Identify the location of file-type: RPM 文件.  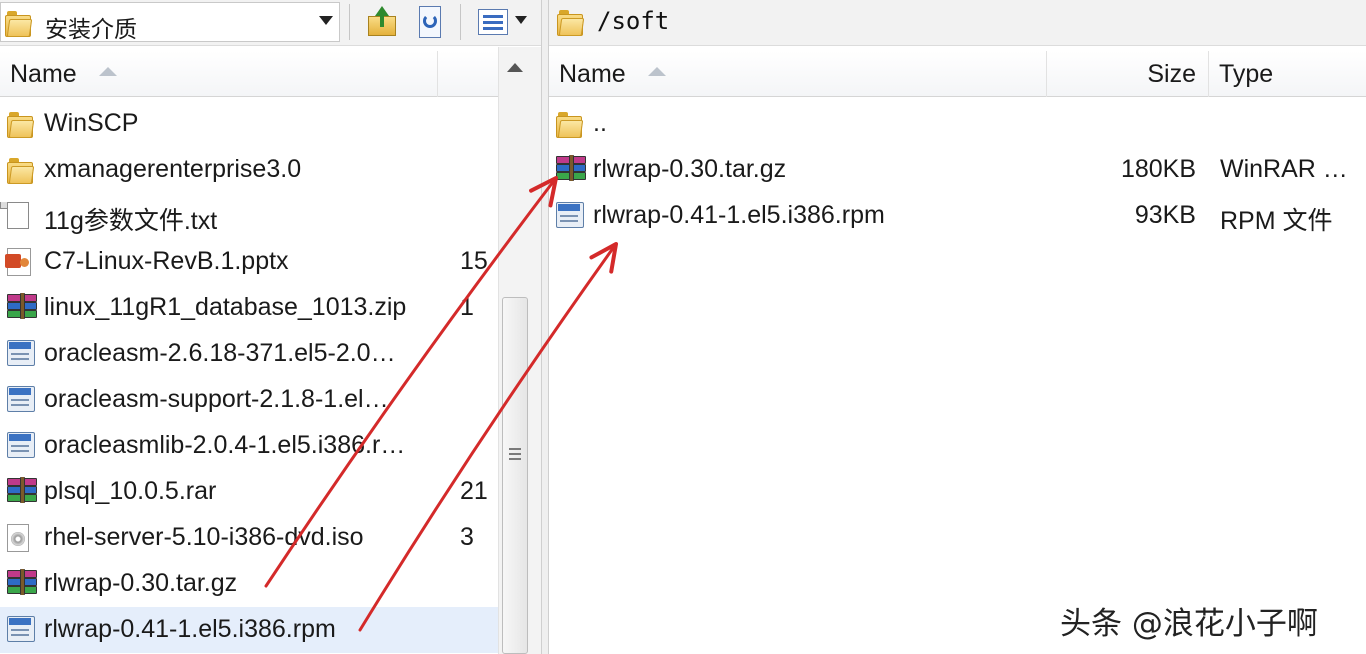
(1276, 221).